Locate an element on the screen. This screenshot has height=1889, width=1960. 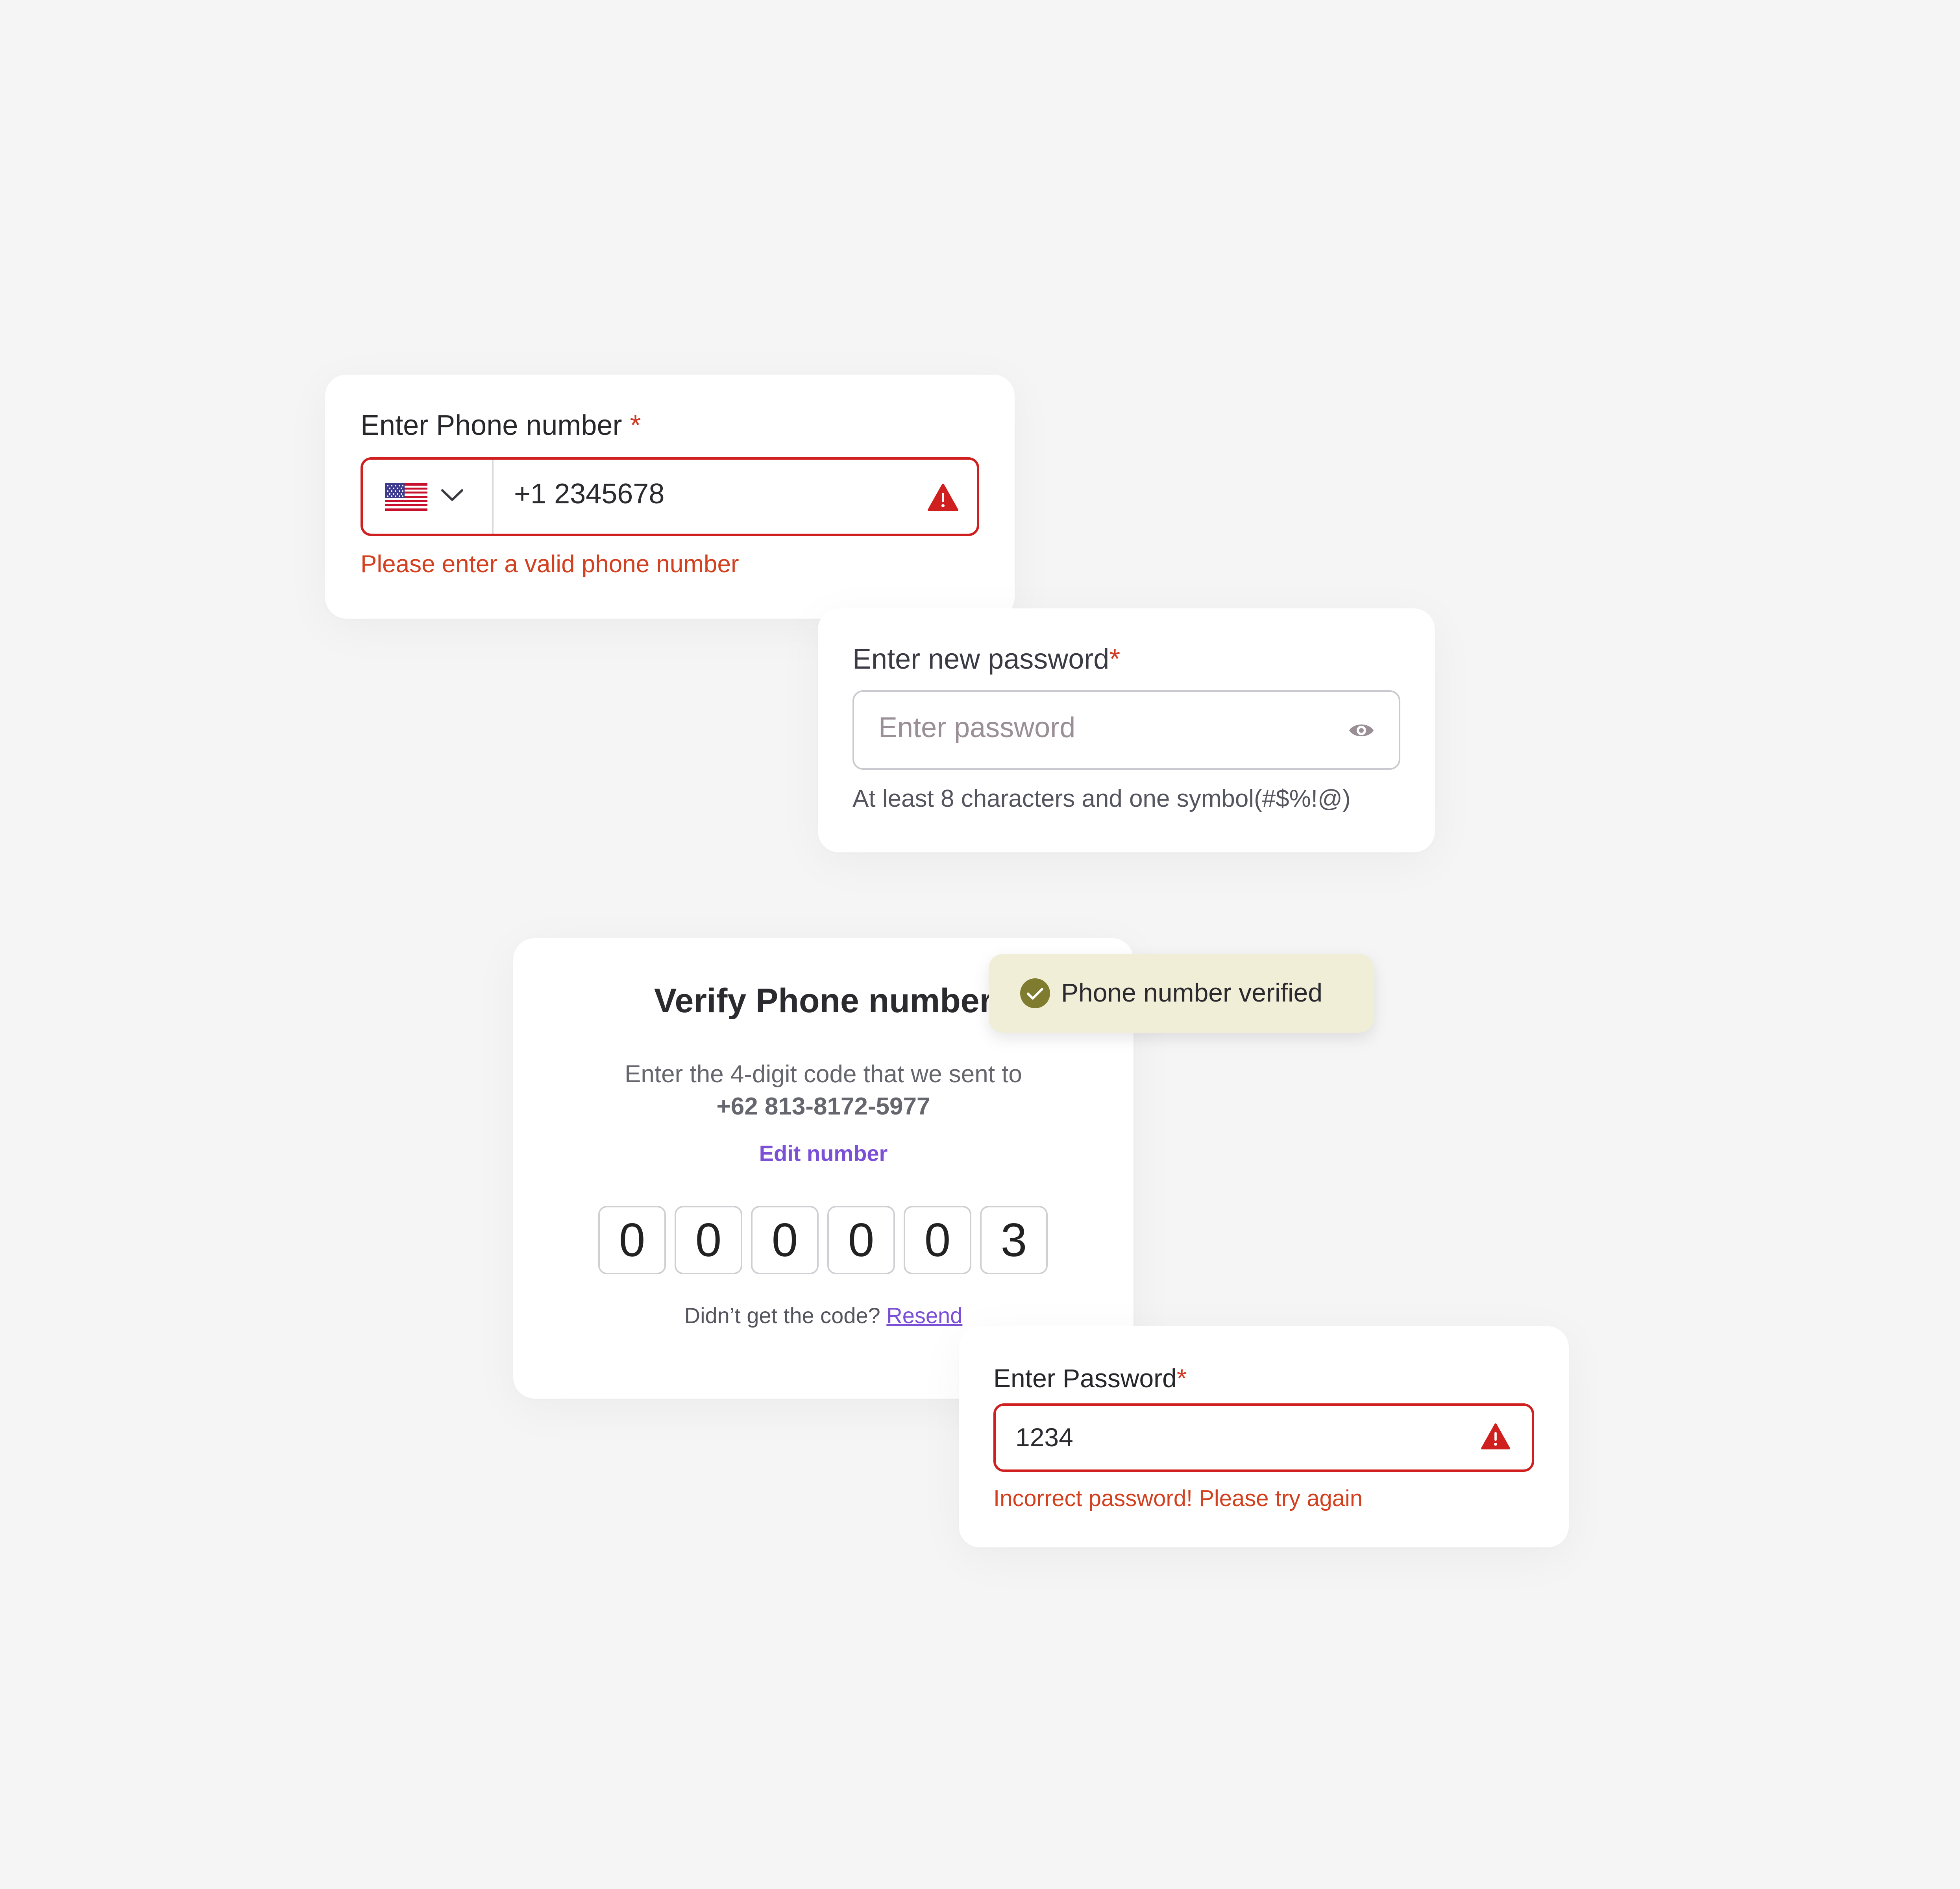
password-error-message: Incorrect password! Please try again is located at coordinates (1178, 1498).